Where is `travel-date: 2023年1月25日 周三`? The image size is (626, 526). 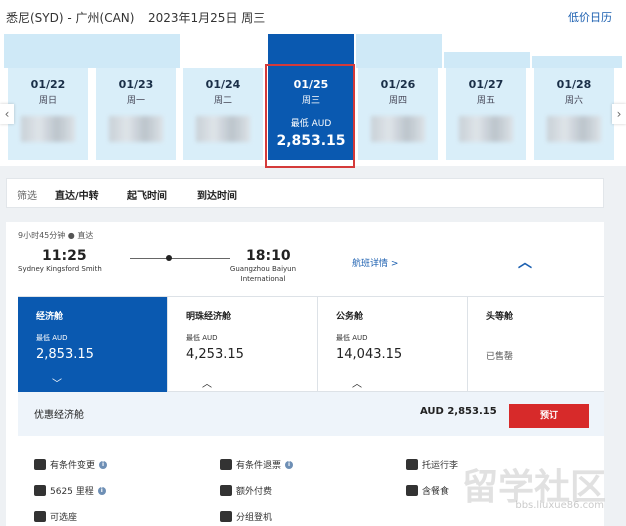 travel-date: 2023年1月25日 周三 is located at coordinates (207, 18).